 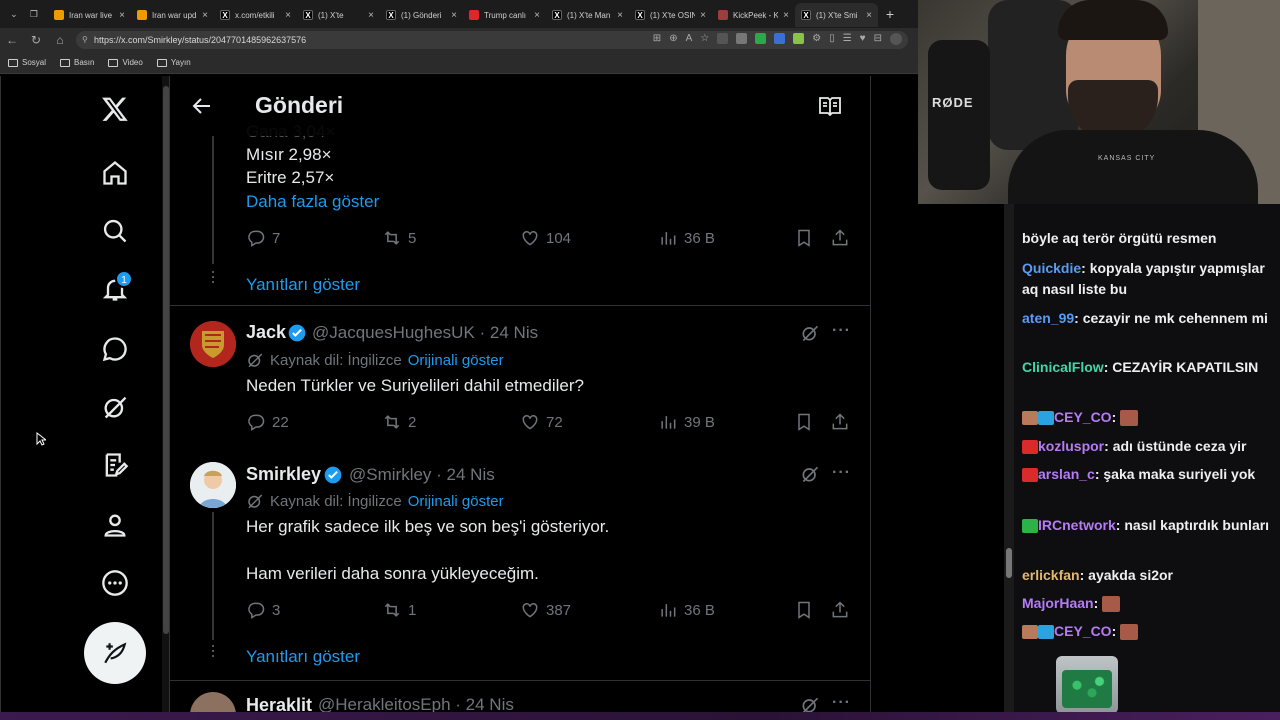 What do you see at coordinates (399, 238) in the screenshot?
I see `retweet-button: 5` at bounding box center [399, 238].